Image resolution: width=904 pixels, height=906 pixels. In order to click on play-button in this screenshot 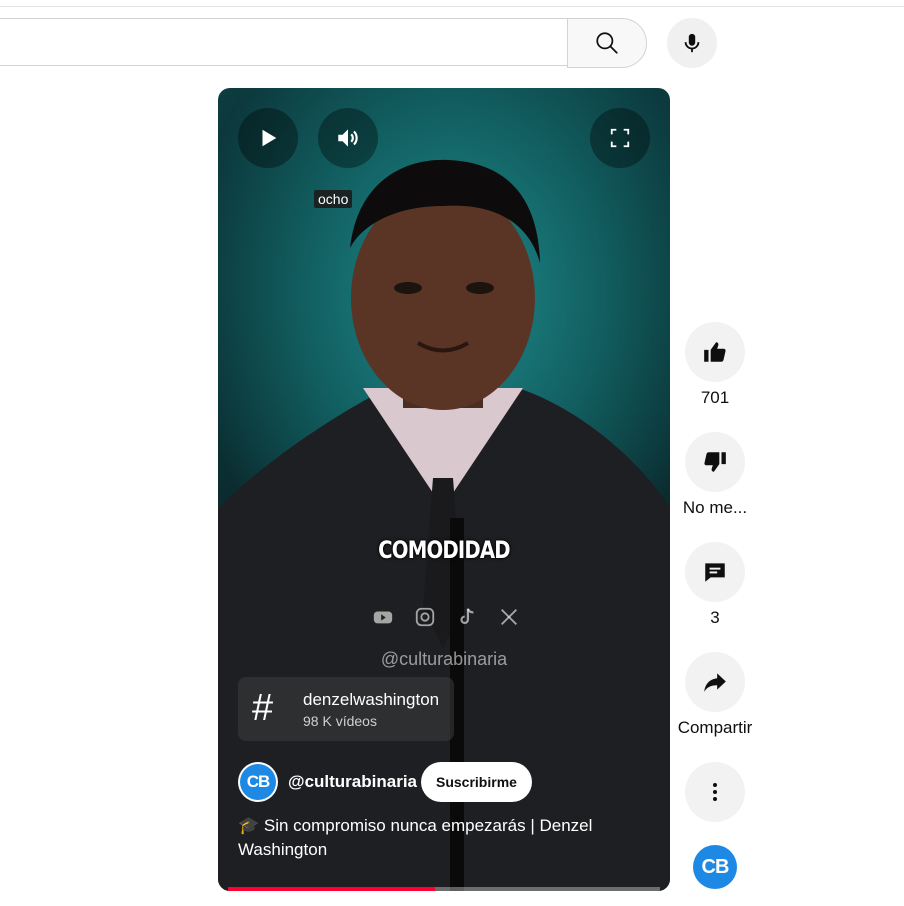, I will do `click(268, 138)`.